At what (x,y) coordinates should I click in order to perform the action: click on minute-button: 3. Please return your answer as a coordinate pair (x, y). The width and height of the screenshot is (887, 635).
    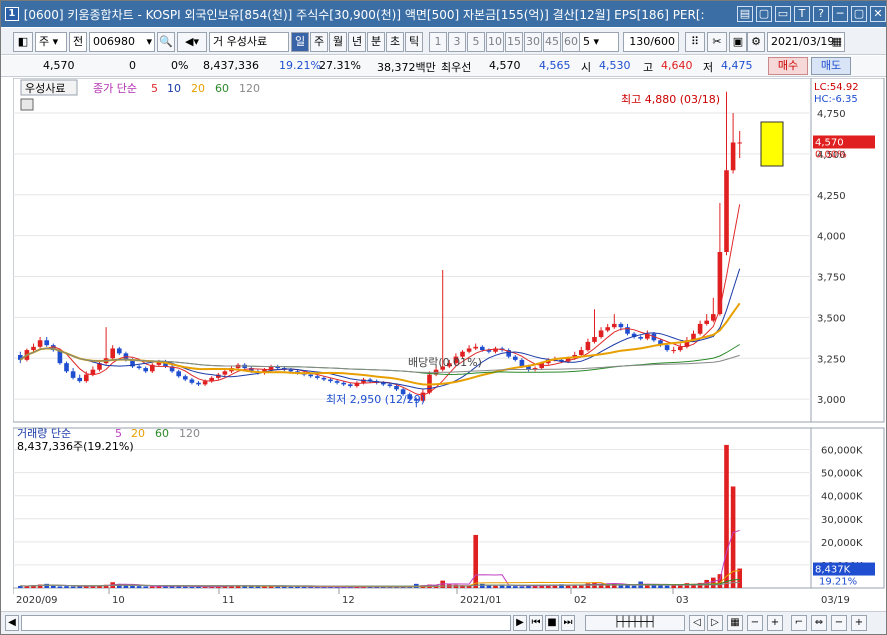
    Looking at the image, I should click on (457, 42).